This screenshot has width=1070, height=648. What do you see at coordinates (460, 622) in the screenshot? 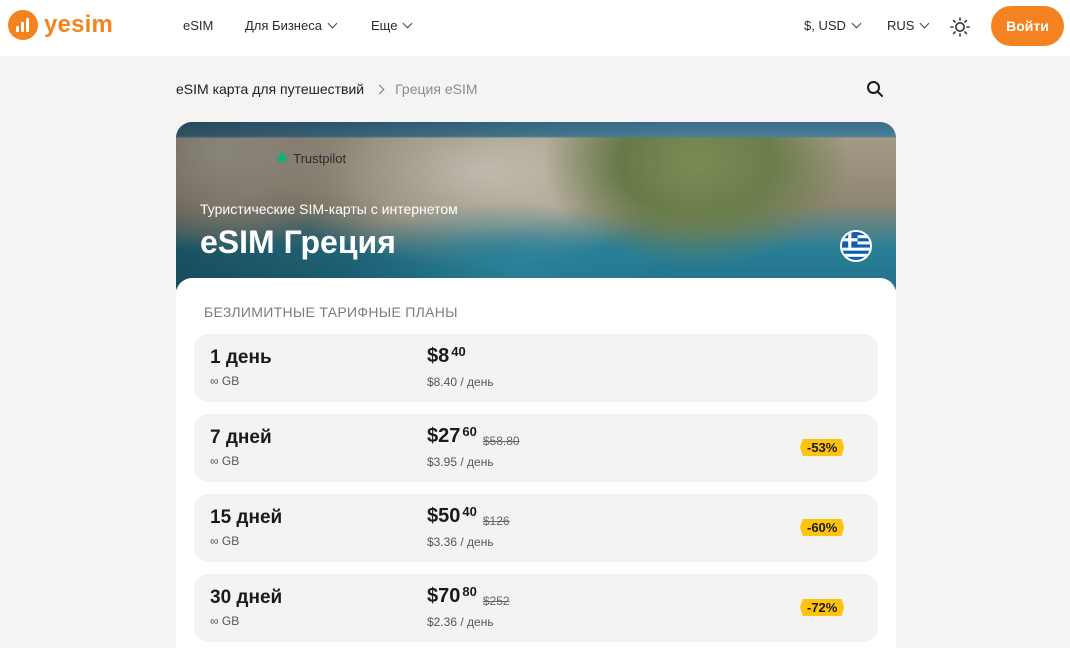
I see `plan-per-day: $2.36 / день` at bounding box center [460, 622].